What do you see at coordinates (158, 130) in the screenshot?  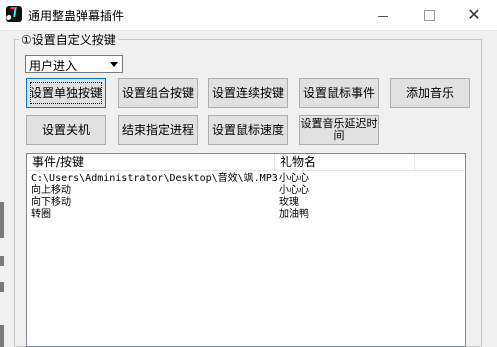 I see `end-process-button: 结束指定进程` at bounding box center [158, 130].